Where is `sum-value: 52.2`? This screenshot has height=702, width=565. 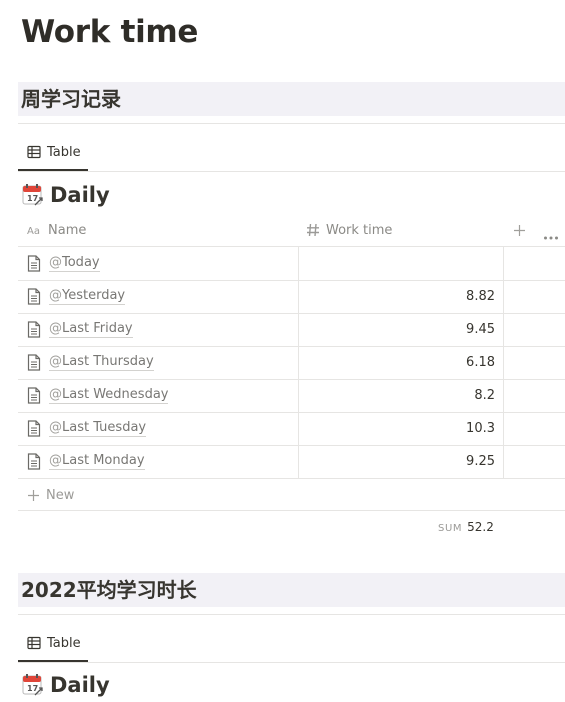 sum-value: 52.2 is located at coordinates (480, 527).